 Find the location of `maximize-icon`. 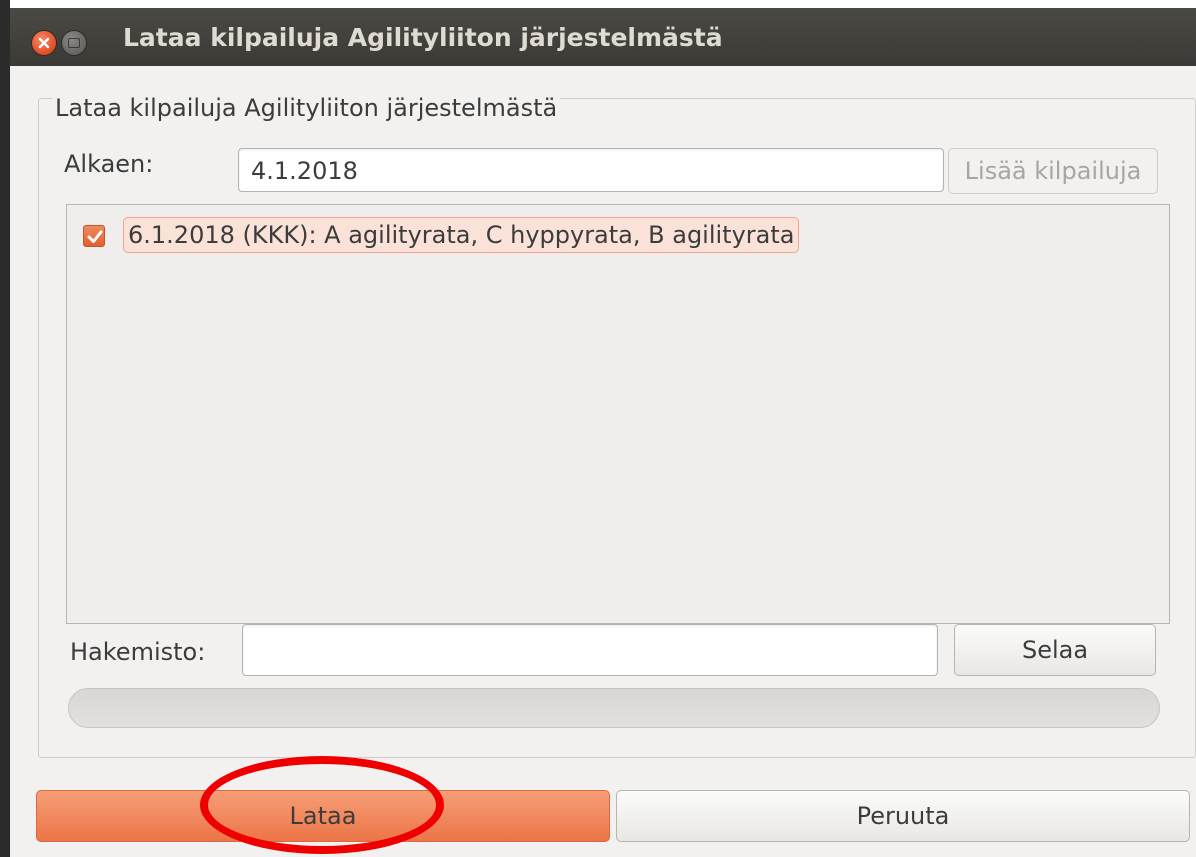

maximize-icon is located at coordinates (74, 43).